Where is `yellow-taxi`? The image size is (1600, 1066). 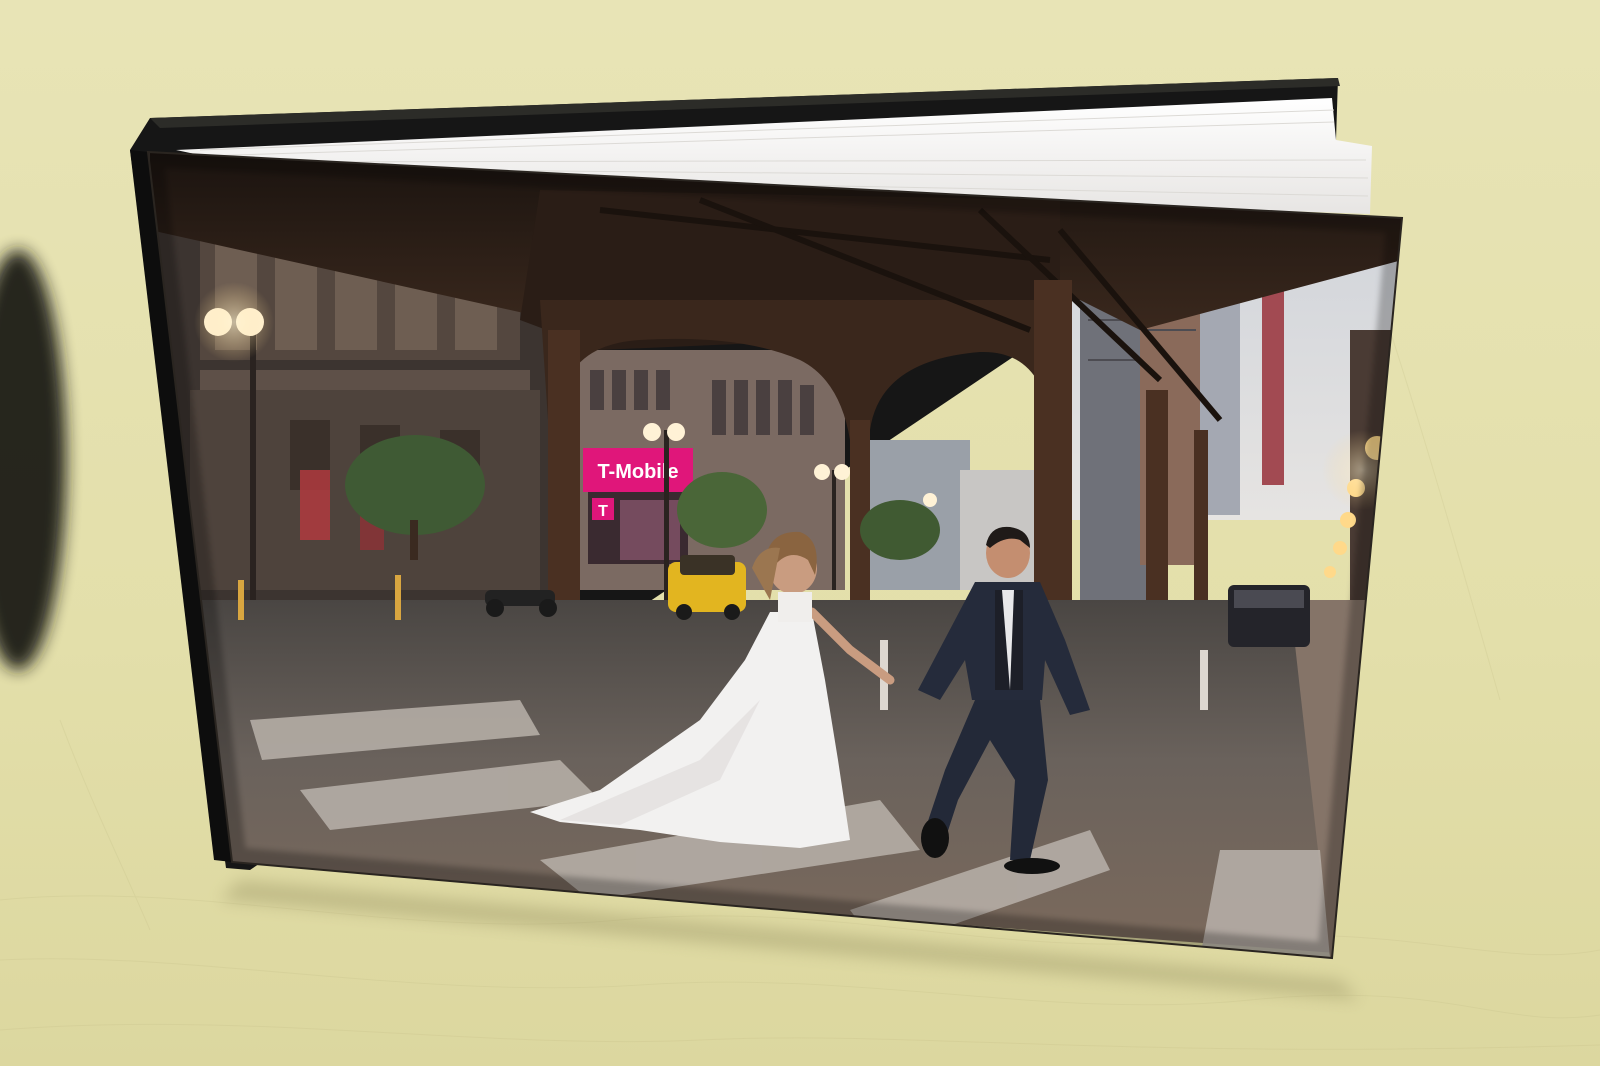 yellow-taxi is located at coordinates (707, 587).